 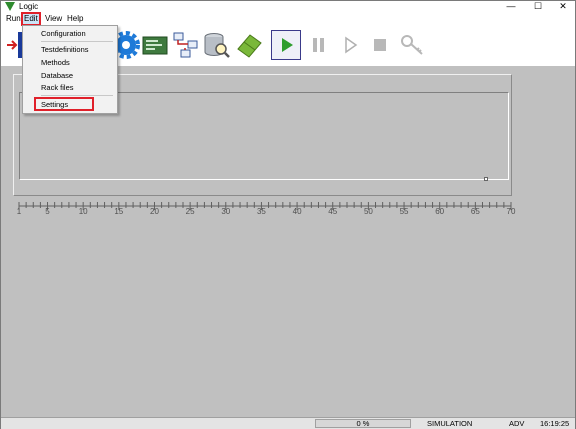 I want to click on eraser-icon, so click(x=249, y=45).